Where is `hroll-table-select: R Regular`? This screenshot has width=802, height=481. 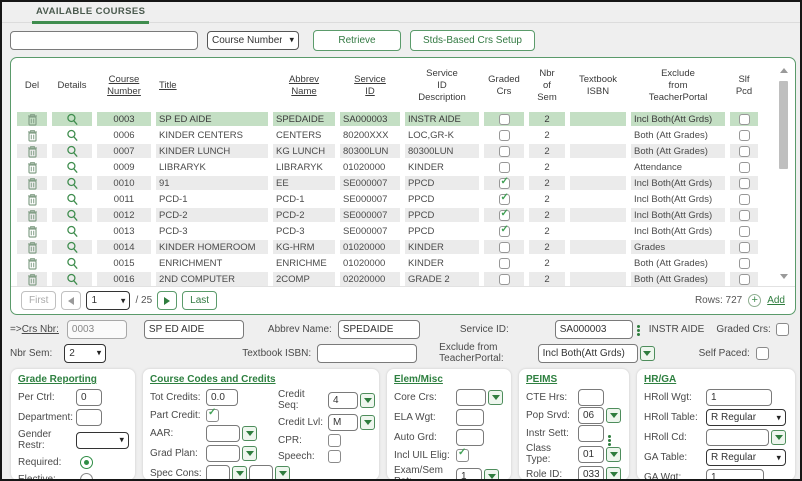
hroll-table-select: R Regular is located at coordinates (746, 417).